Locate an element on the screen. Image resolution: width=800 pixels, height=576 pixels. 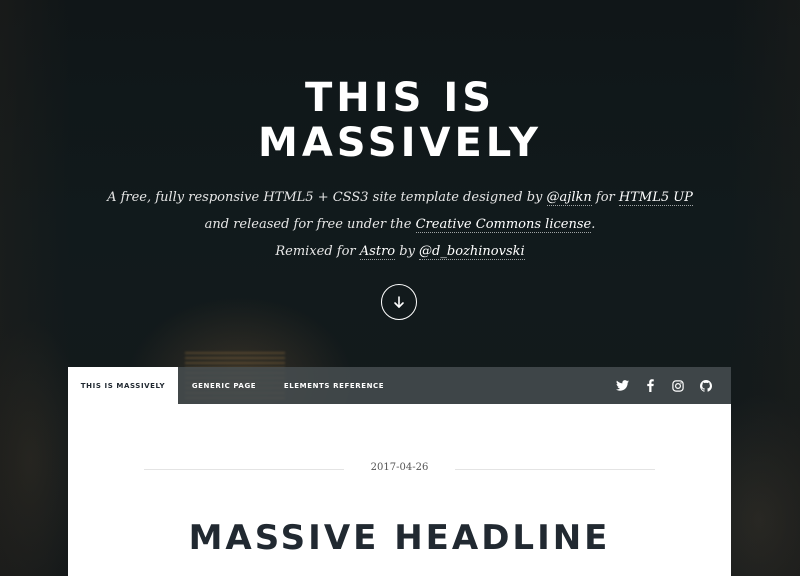
instagram-icon is located at coordinates (678, 386).